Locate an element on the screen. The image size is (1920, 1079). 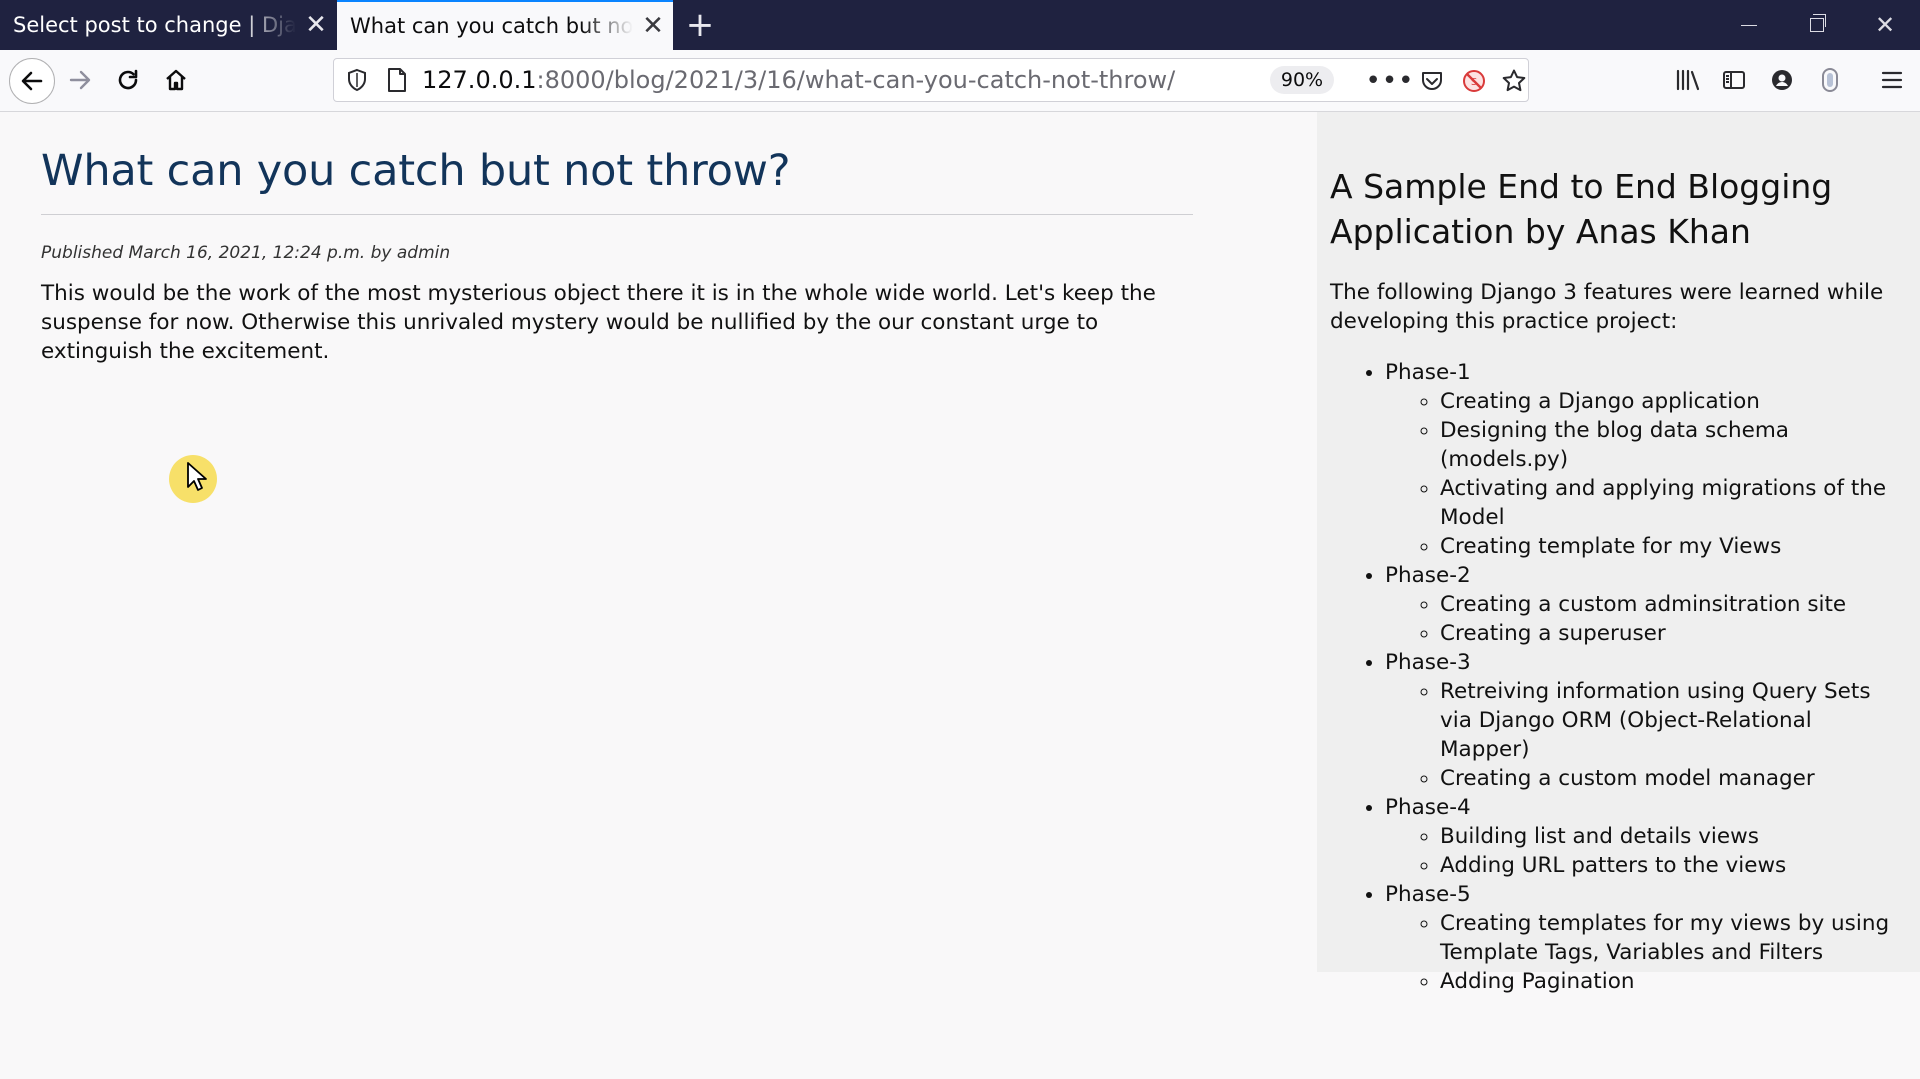
tab-current-post: What can you catch but not throw? ✕ is located at coordinates (505, 25).